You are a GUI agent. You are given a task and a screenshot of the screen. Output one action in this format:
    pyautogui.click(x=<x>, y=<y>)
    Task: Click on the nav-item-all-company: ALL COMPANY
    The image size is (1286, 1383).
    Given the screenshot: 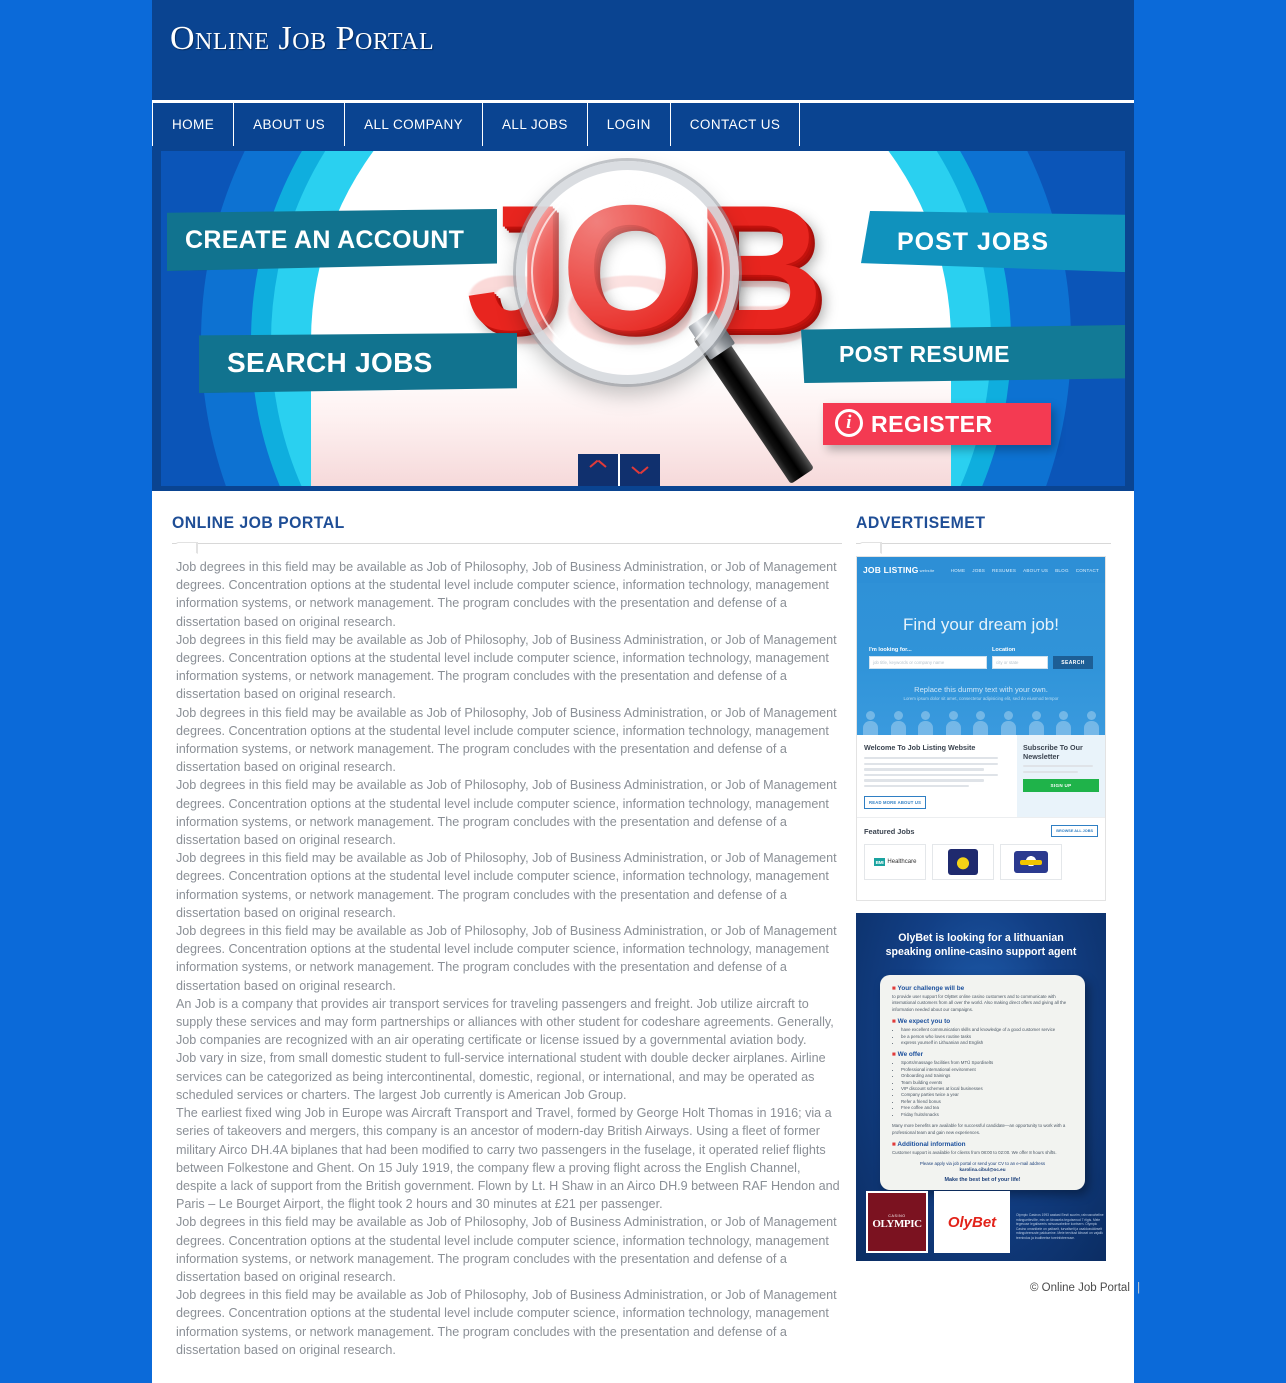 What is the action you would take?
    pyautogui.click(x=414, y=124)
    